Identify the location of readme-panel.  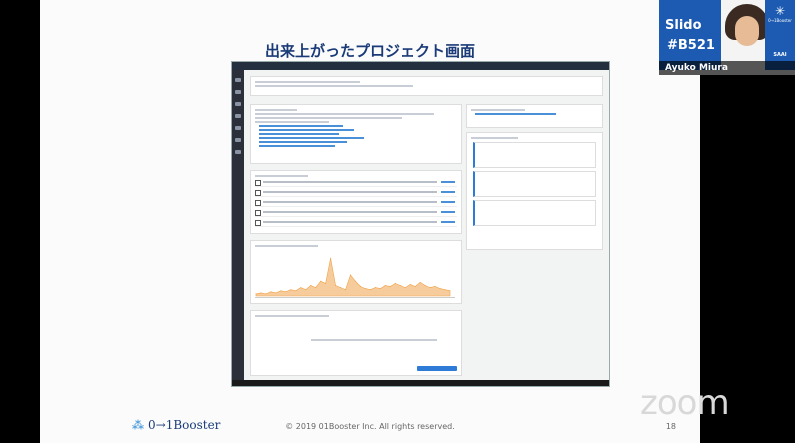
(356, 134).